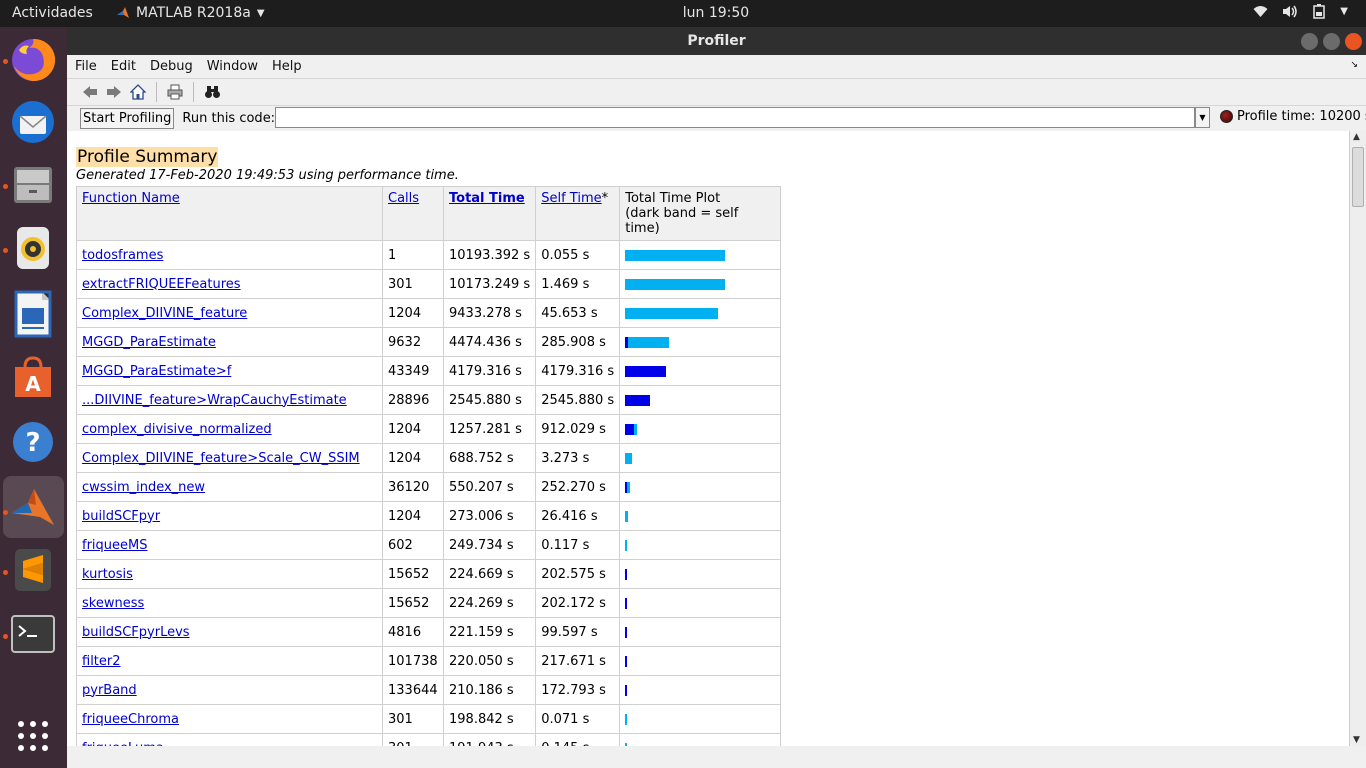  What do you see at coordinates (413, 661) in the screenshot?
I see `calls-cell-value: 101738` at bounding box center [413, 661].